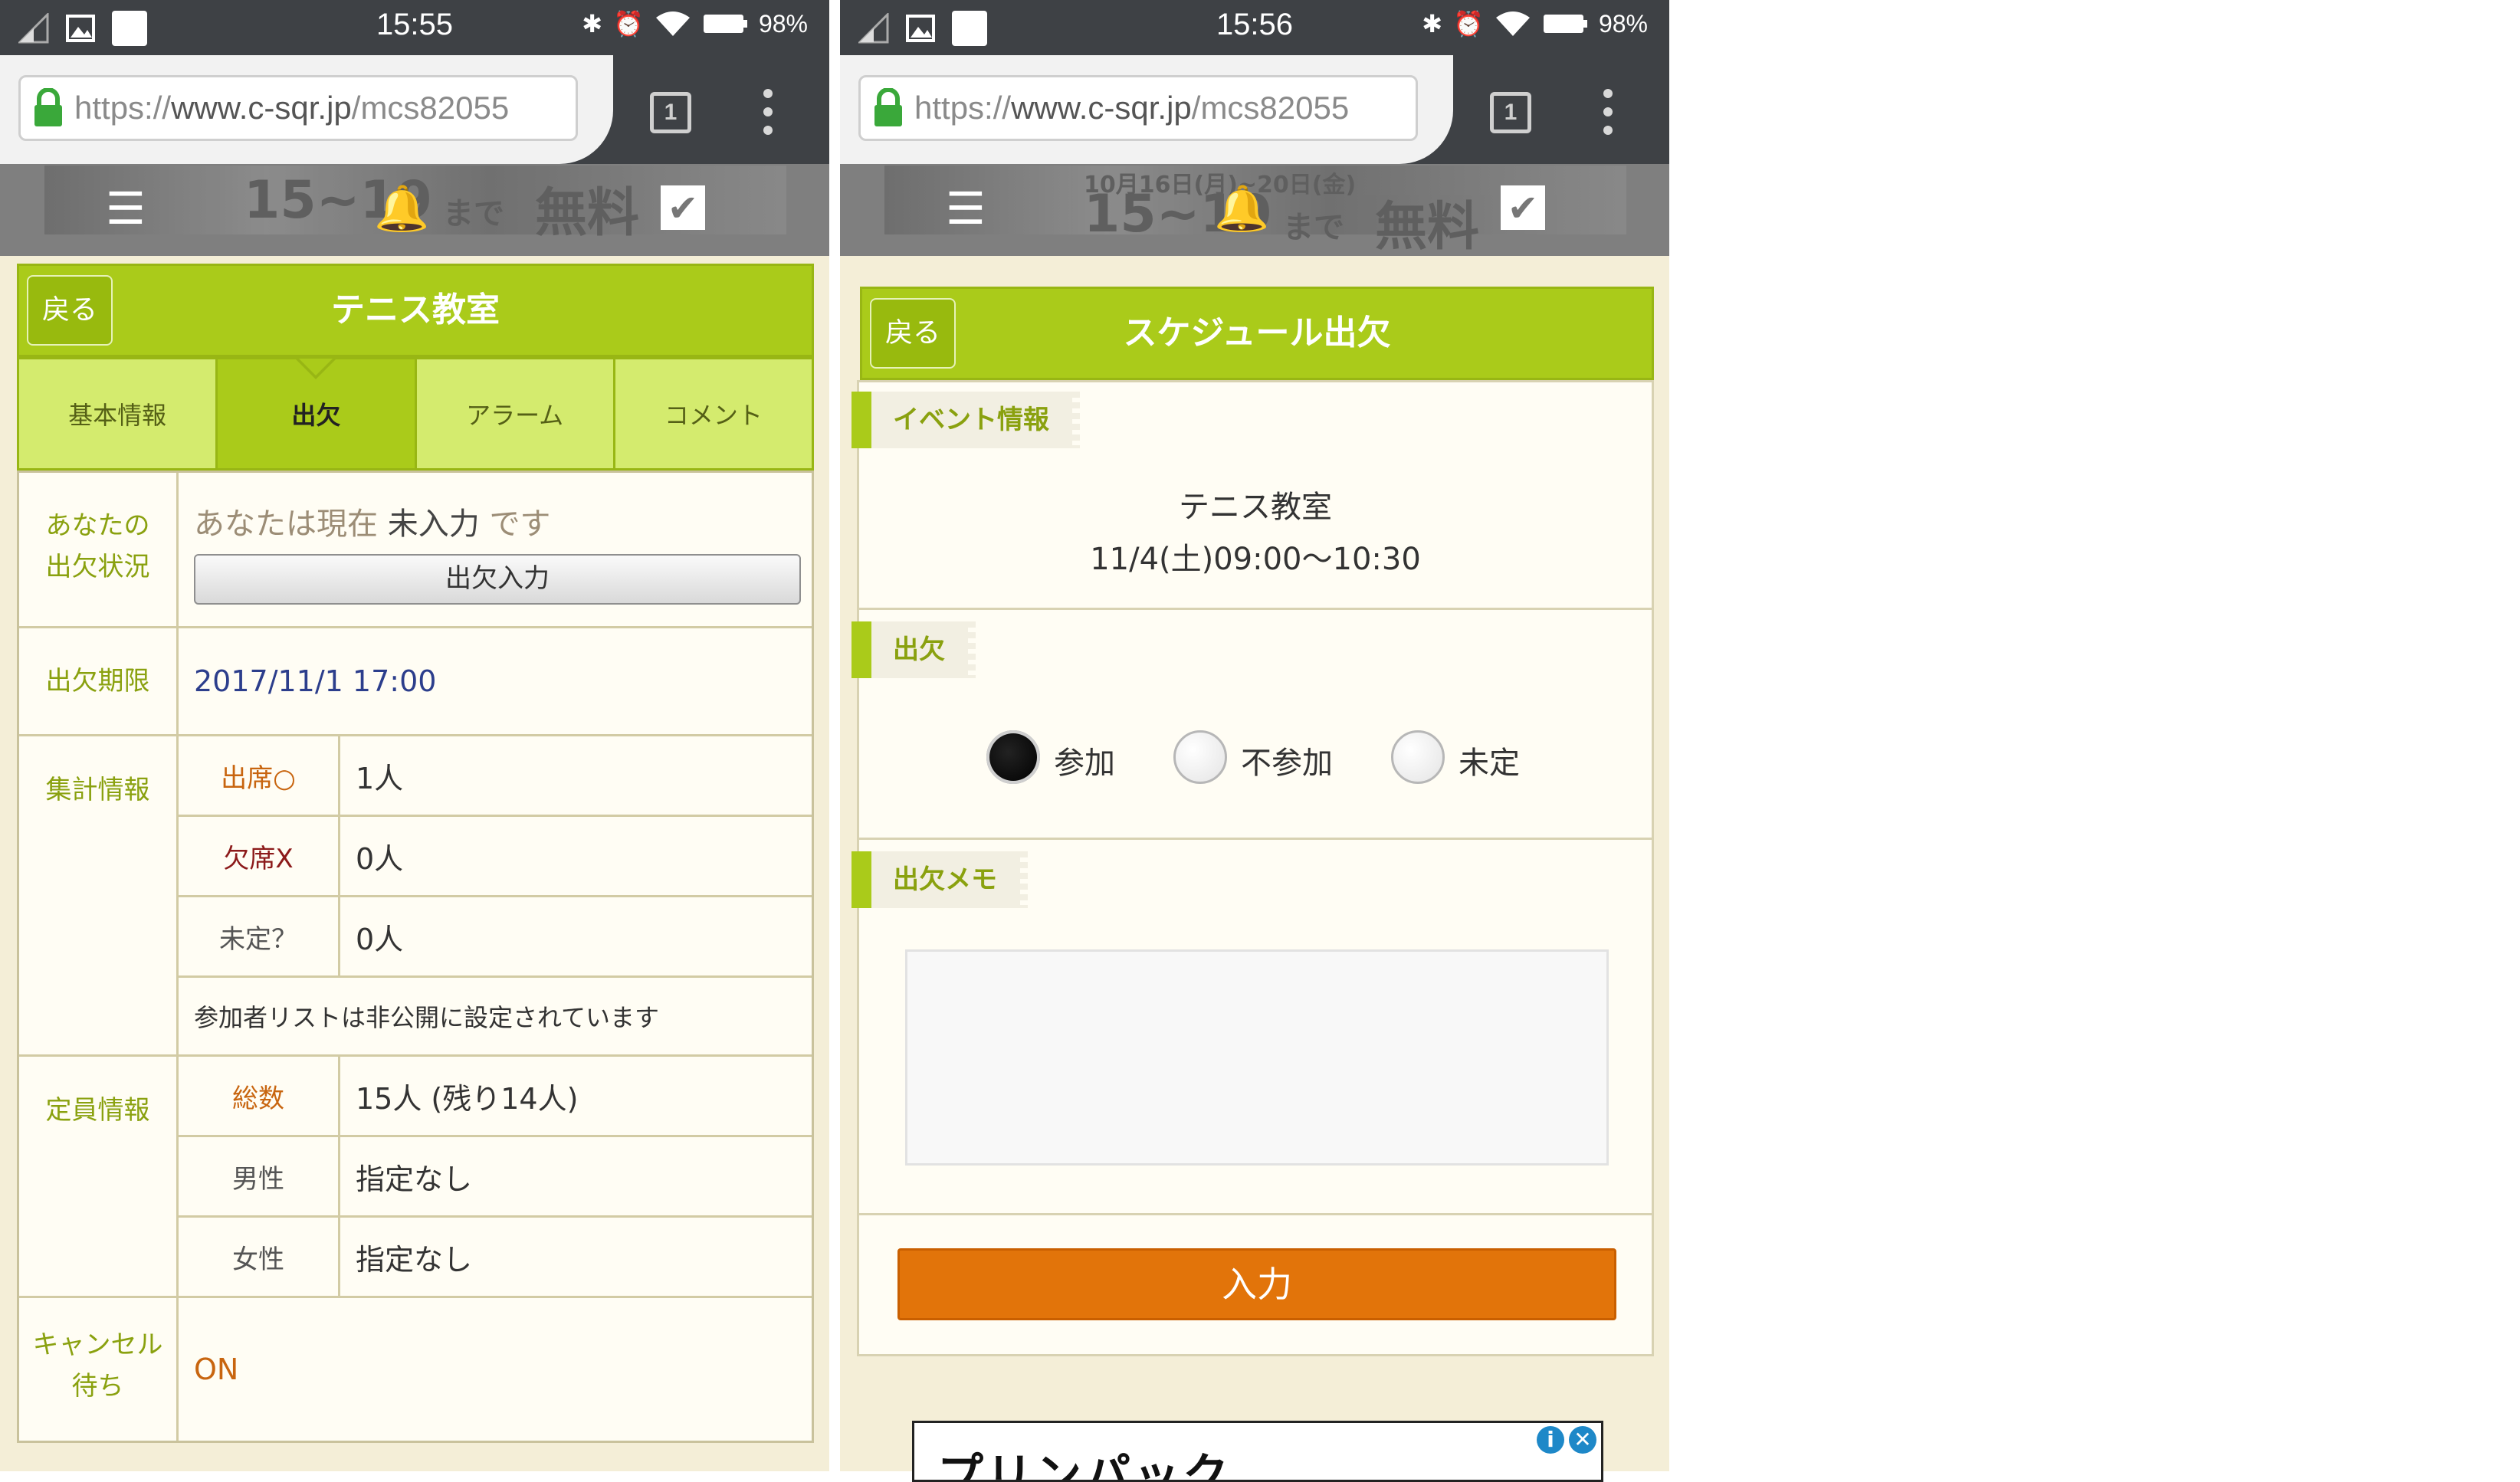  What do you see at coordinates (414, 27) in the screenshot?
I see `status-bar: 15:55 ✱ ⏰ 98%` at bounding box center [414, 27].